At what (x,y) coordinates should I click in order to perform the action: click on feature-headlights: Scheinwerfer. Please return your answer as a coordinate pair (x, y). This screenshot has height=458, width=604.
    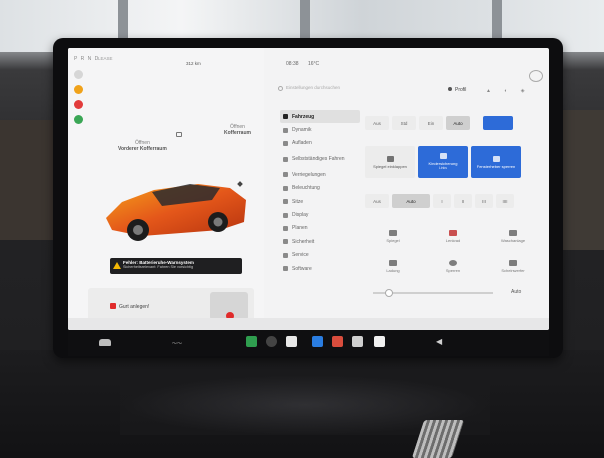
    Looking at the image, I should click on (513, 266).